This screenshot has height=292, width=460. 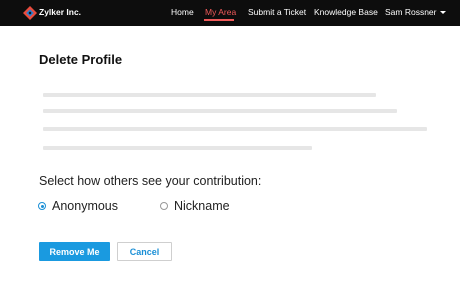 What do you see at coordinates (74, 251) in the screenshot?
I see `remove-me-button: Remove Me` at bounding box center [74, 251].